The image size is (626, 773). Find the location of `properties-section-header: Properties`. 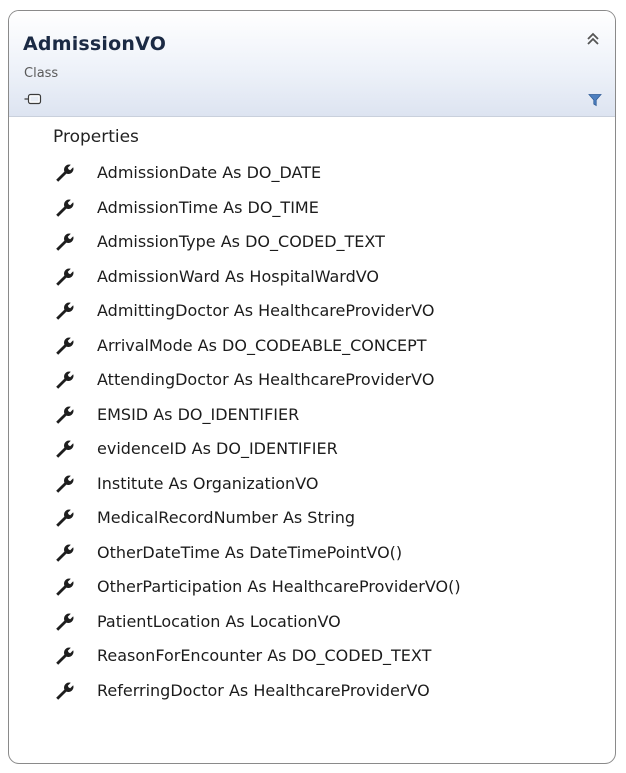

properties-section-header: Properties is located at coordinates (312, 137).